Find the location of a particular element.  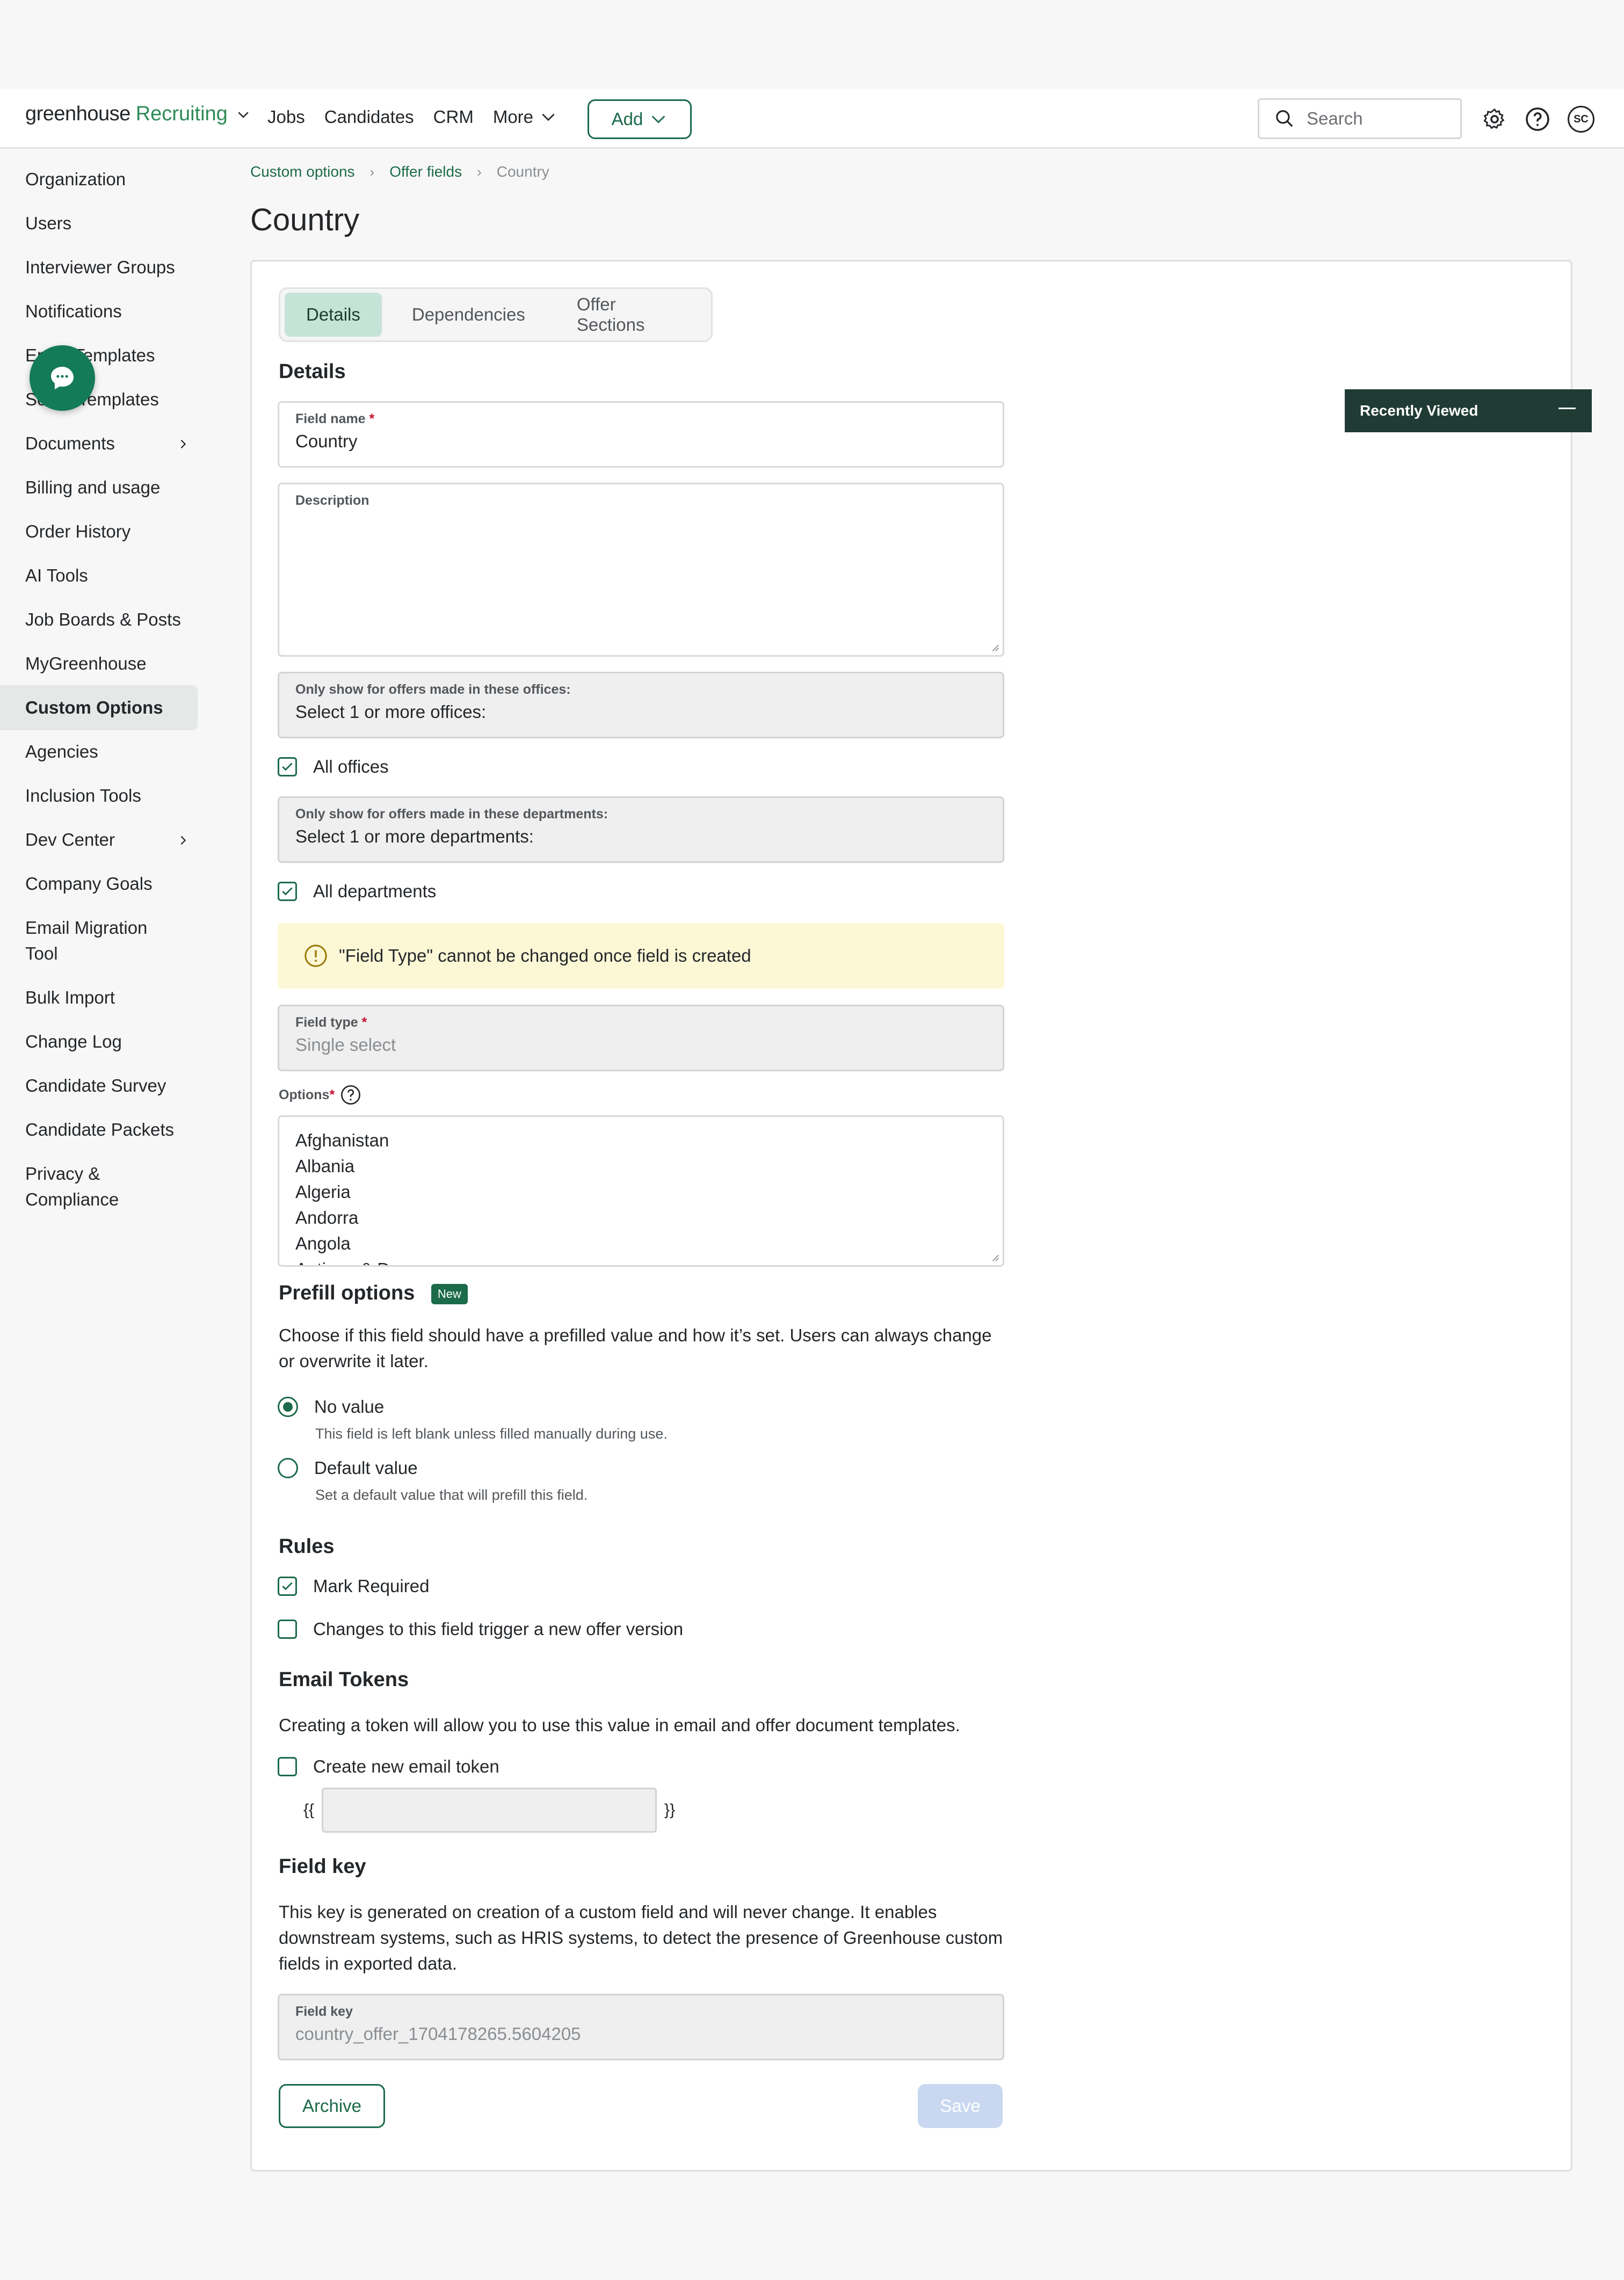

sidebar-item-job-boards: Job Boards & Posts is located at coordinates (100, 620).